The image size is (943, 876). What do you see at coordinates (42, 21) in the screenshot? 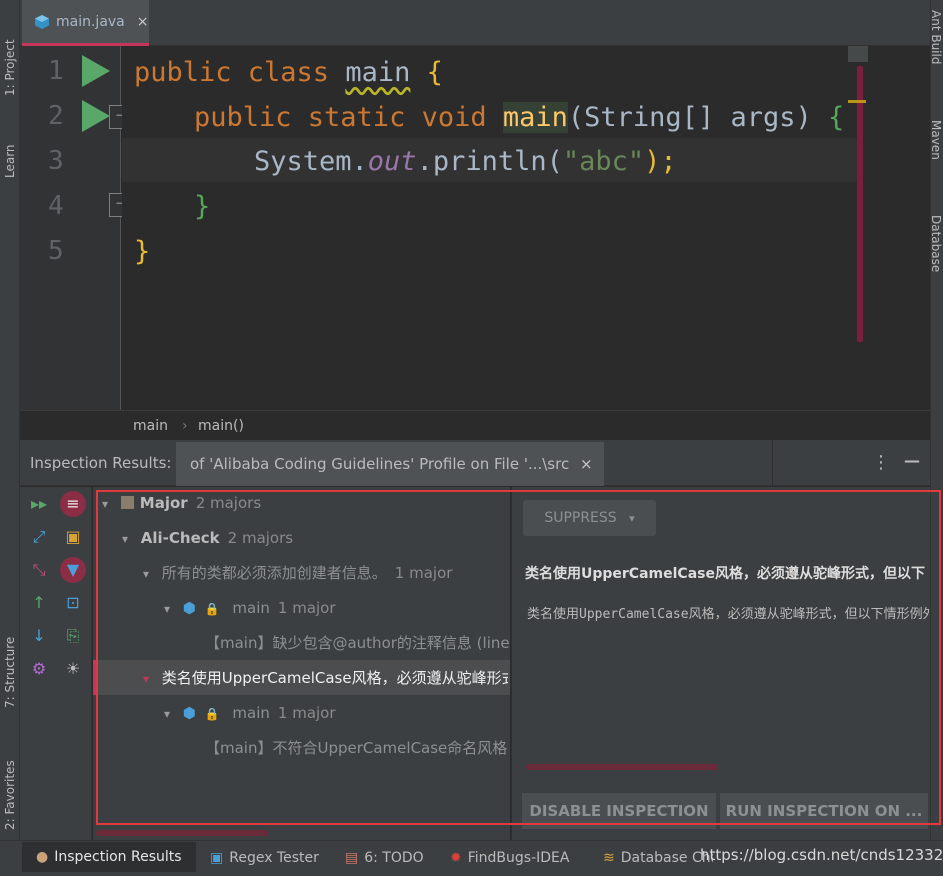
I see `java-class-icon` at bounding box center [42, 21].